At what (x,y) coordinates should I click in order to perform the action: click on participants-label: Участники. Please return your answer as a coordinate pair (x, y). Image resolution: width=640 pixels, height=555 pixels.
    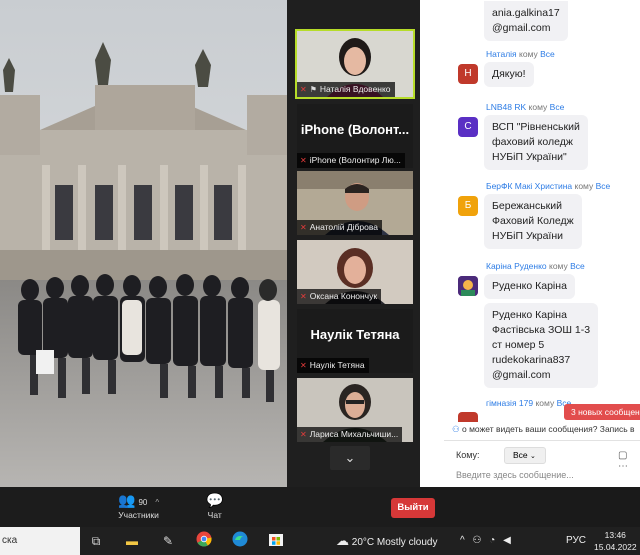
    Looking at the image, I should click on (138, 515).